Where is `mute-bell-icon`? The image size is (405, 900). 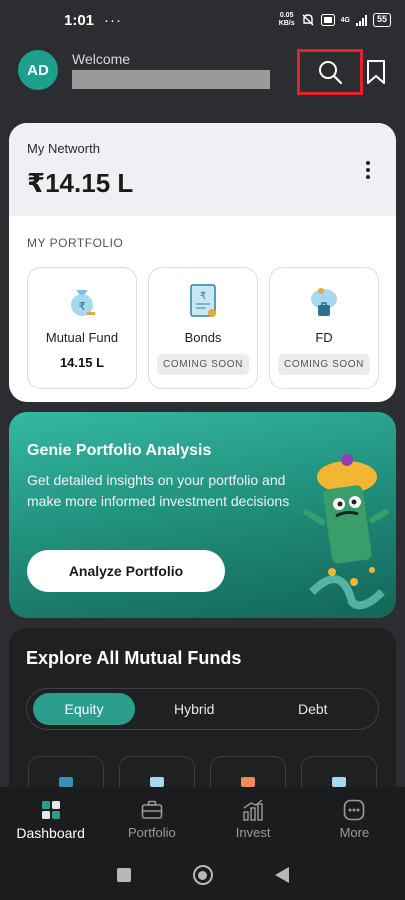 mute-bell-icon is located at coordinates (308, 20).